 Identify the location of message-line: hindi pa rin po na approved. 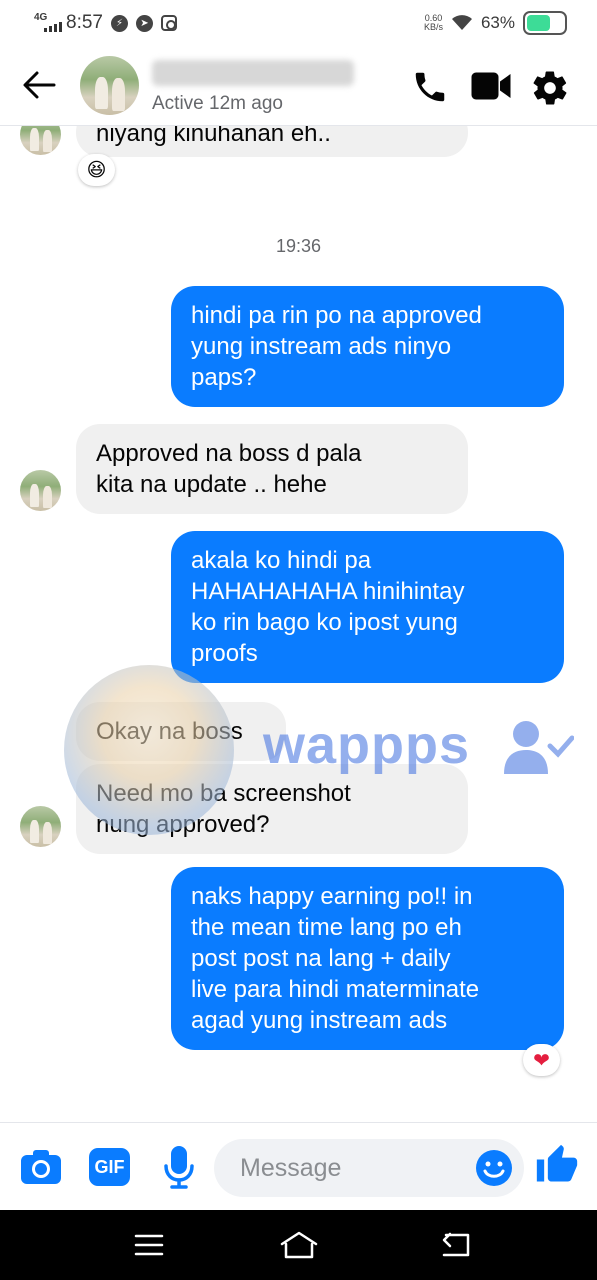
(336, 315).